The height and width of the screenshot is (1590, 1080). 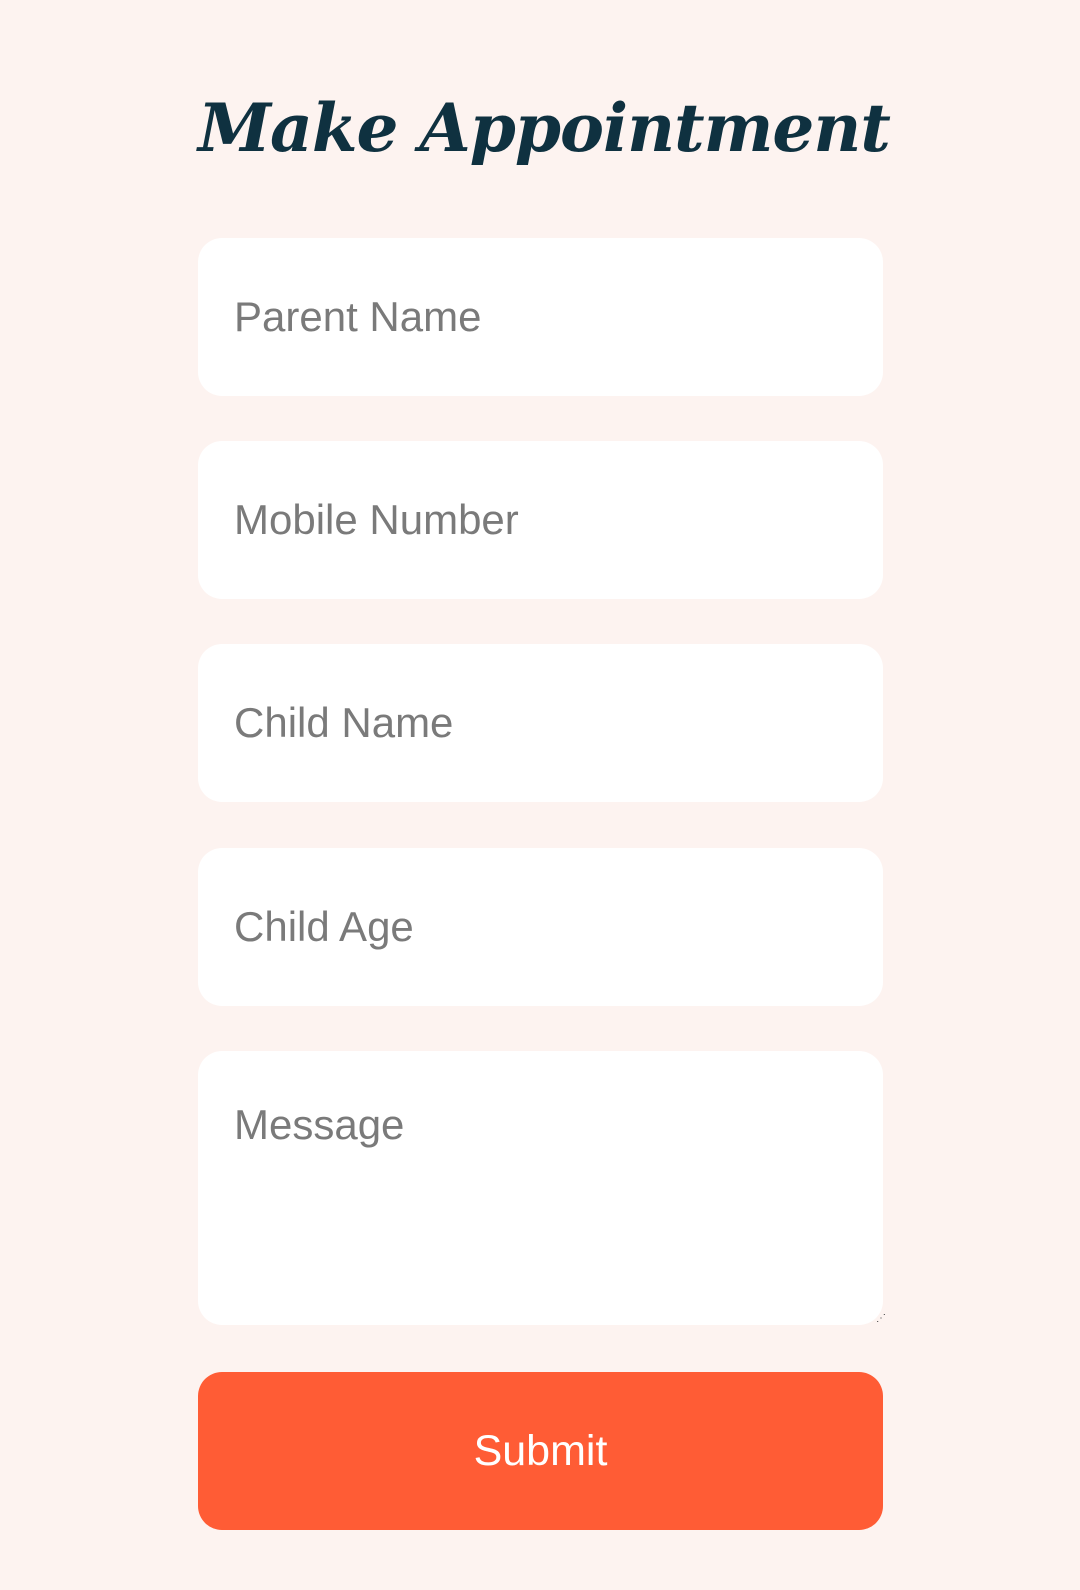 I want to click on parent-name-input, so click(x=540, y=317).